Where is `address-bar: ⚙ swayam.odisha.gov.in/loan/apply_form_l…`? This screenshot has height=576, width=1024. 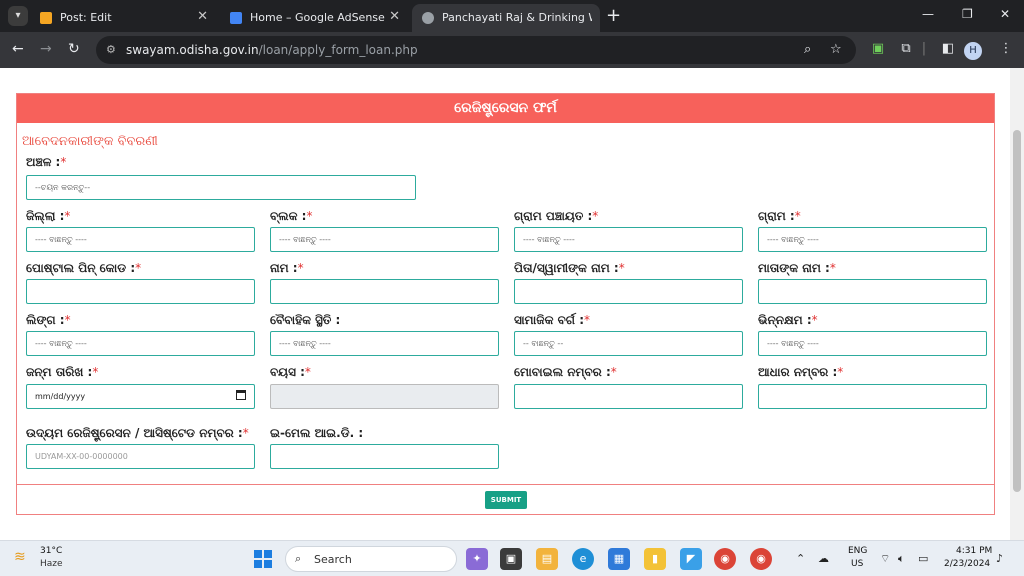
address-bar: ⚙ swayam.odisha.gov.in/loan/apply_form_l… is located at coordinates (476, 50).